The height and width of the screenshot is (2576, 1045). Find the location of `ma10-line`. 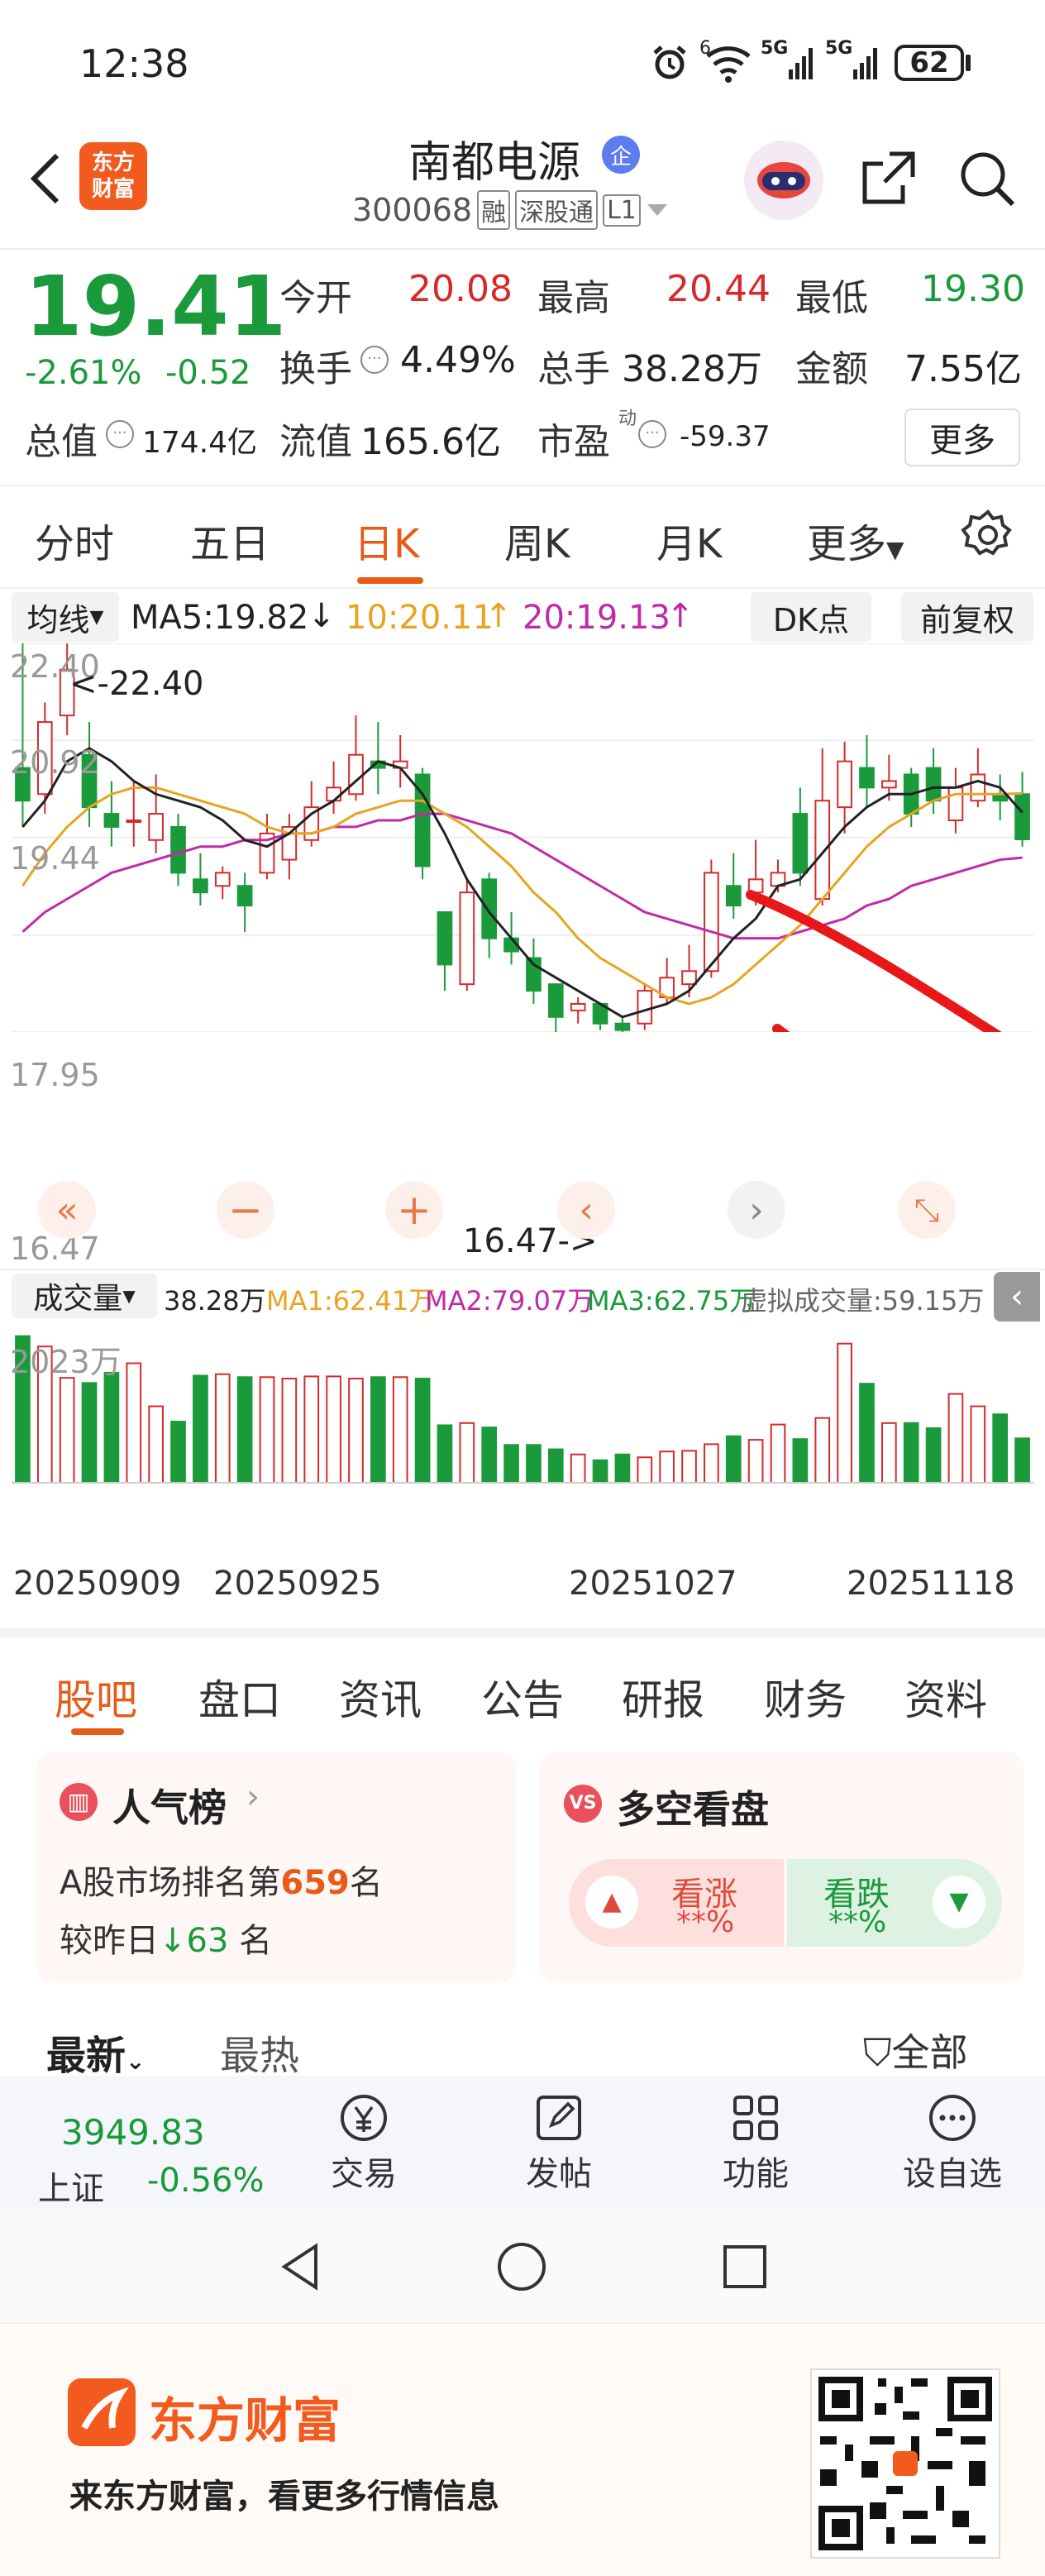

ma10-line is located at coordinates (522, 896).